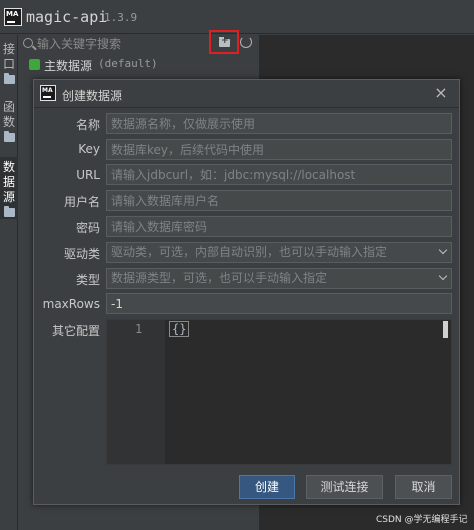  I want to click on name-field, so click(279, 123).